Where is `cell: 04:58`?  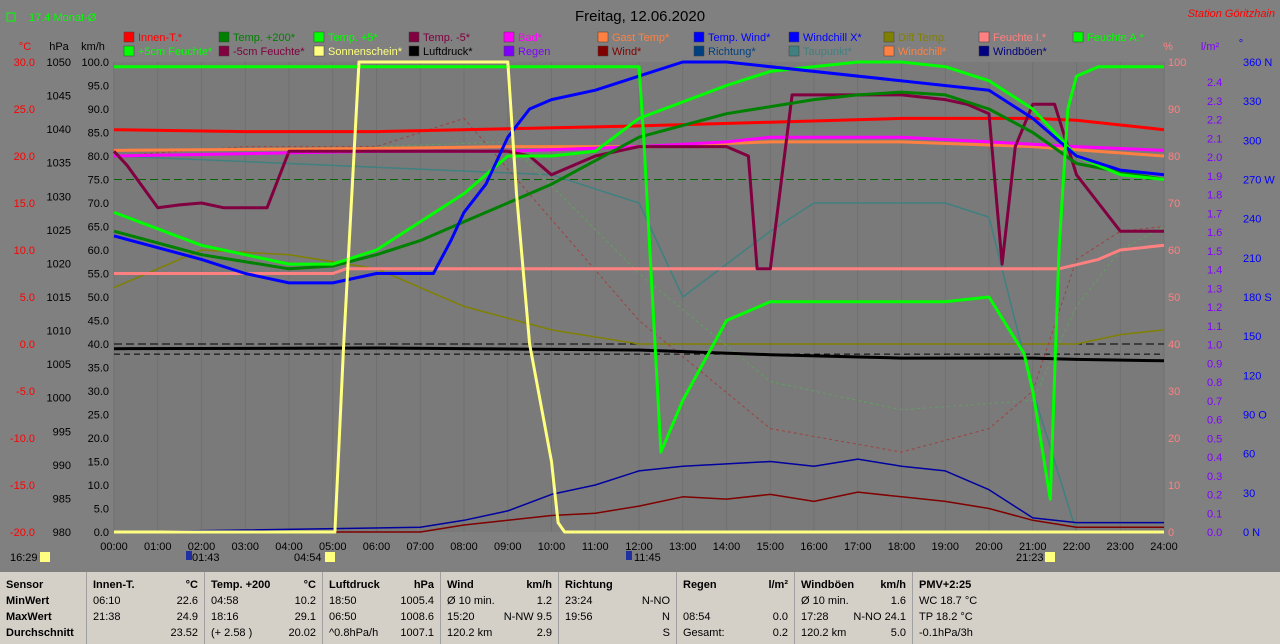
cell: 04:58 is located at coordinates (225, 601).